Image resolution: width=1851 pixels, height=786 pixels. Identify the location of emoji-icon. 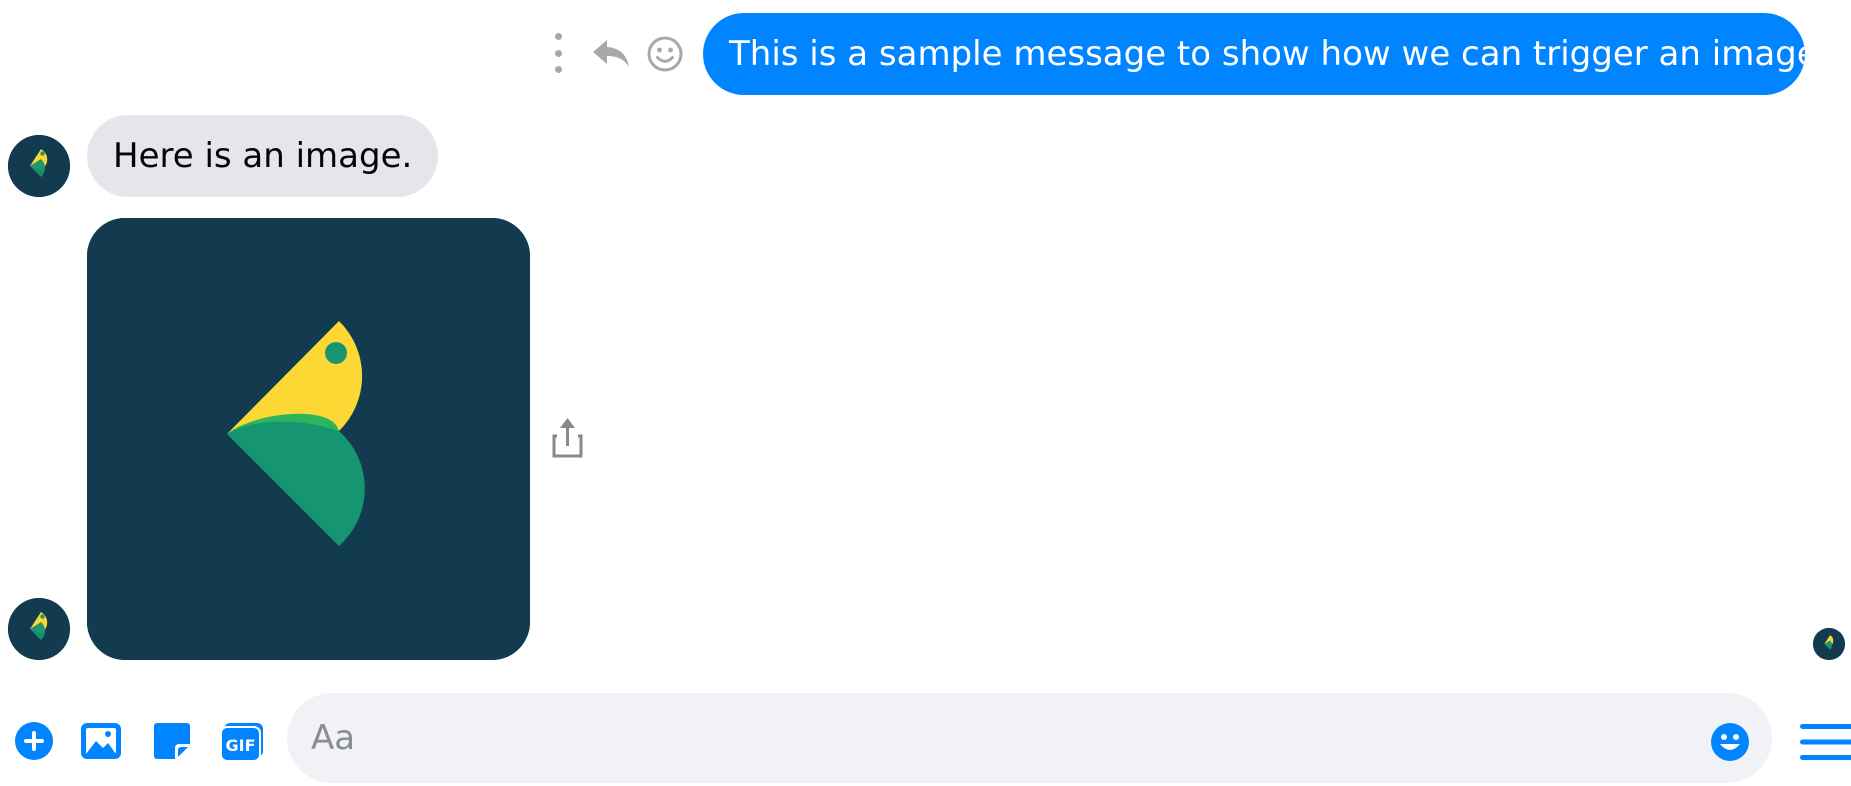
(1730, 742).